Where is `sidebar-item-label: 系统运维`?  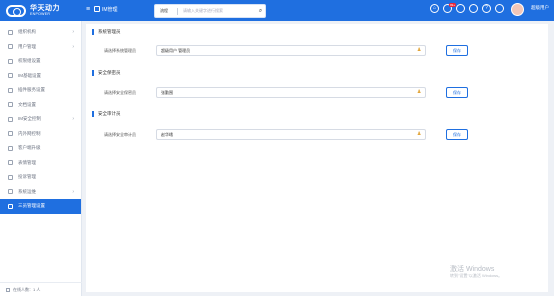 sidebar-item-label: 系统运维 is located at coordinates (27, 191).